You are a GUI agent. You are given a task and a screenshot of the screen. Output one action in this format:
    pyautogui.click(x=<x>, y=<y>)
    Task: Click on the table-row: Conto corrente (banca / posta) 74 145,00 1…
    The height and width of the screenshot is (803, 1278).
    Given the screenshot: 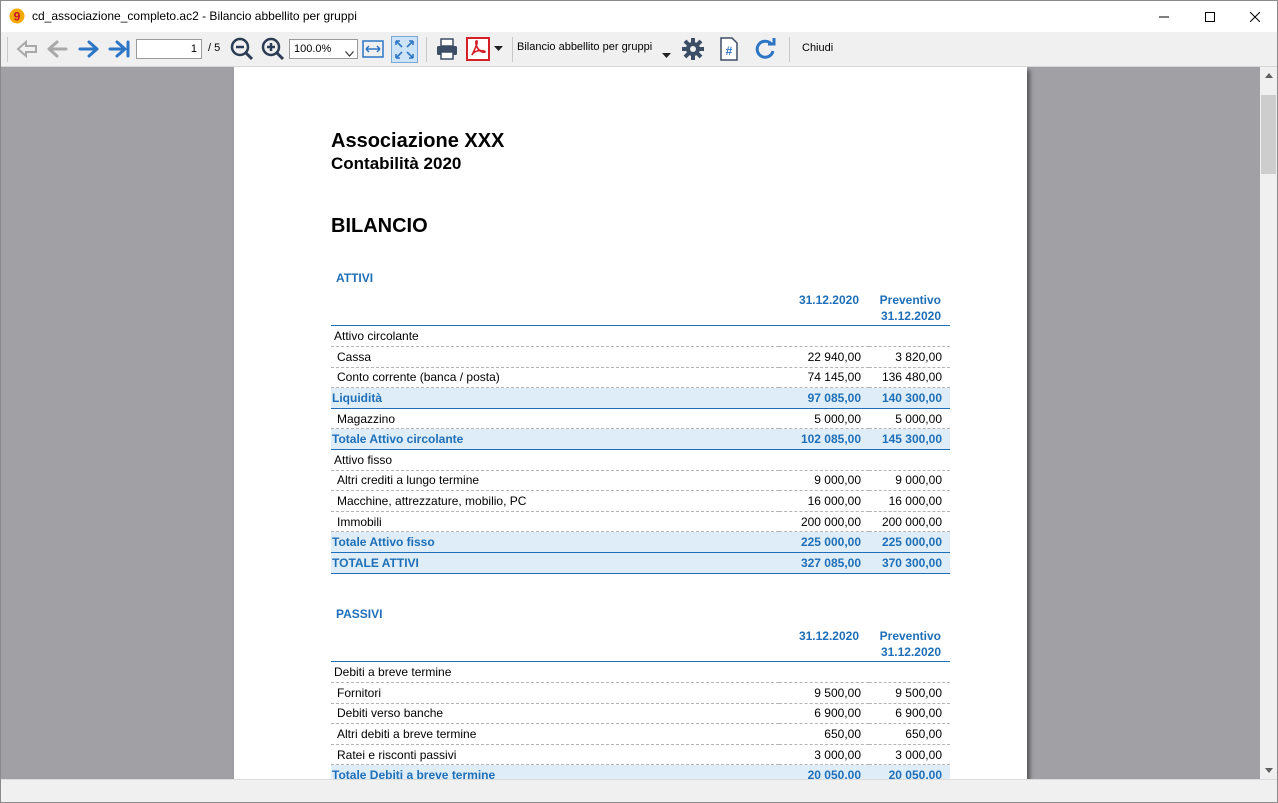 What is the action you would take?
    pyautogui.click(x=640, y=378)
    